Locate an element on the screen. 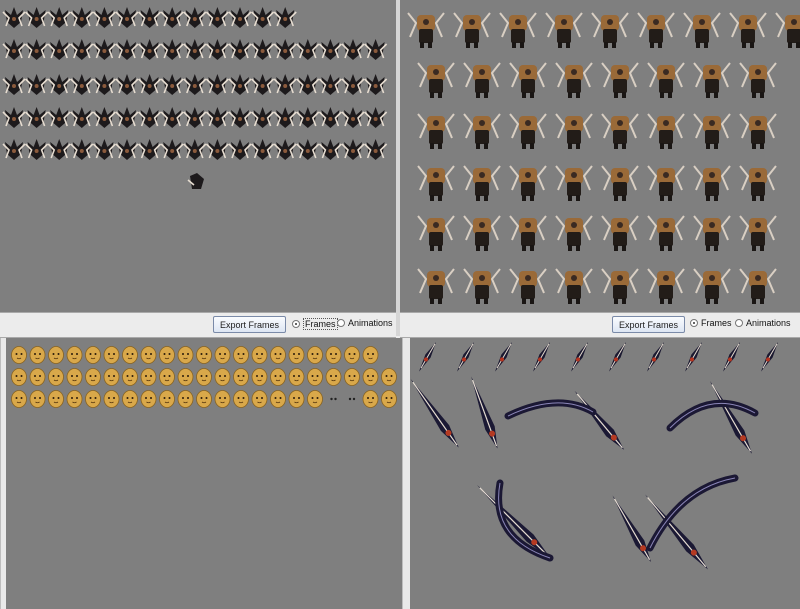  top-right-toolbar: Export Frames Frames Animations is located at coordinates (600, 325).